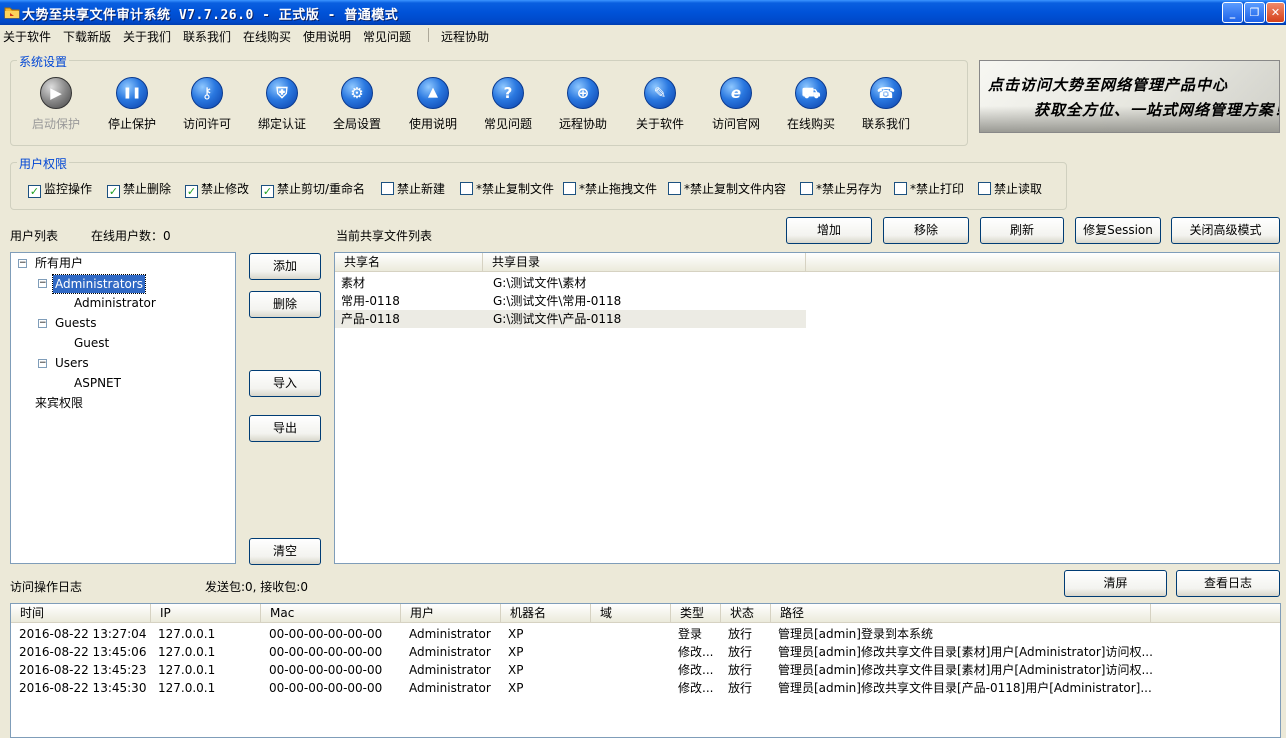 This screenshot has width=1286, height=738. Describe the element at coordinates (1129, 96) in the screenshot. I see `product-center-banner: 点击访问大势至网络管理产品中心 获取全方位、一站式网络管理方案！` at that location.